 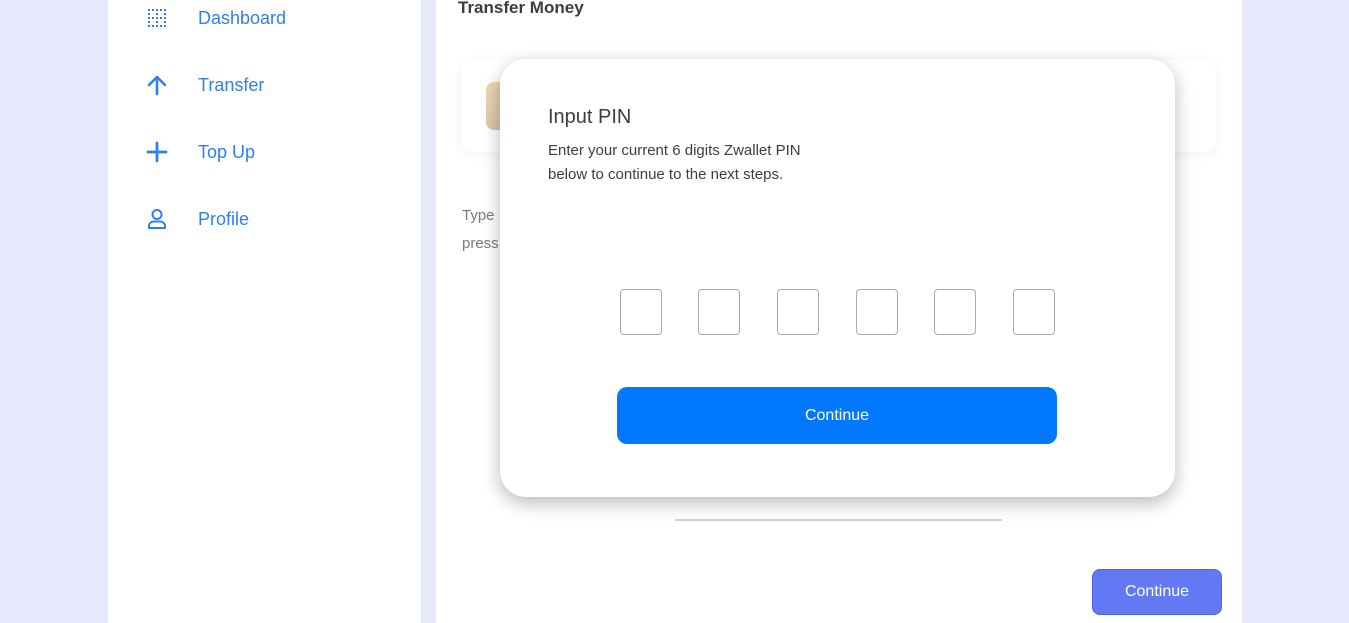 What do you see at coordinates (837, 415) in the screenshot?
I see `modal-continue-button: Continue` at bounding box center [837, 415].